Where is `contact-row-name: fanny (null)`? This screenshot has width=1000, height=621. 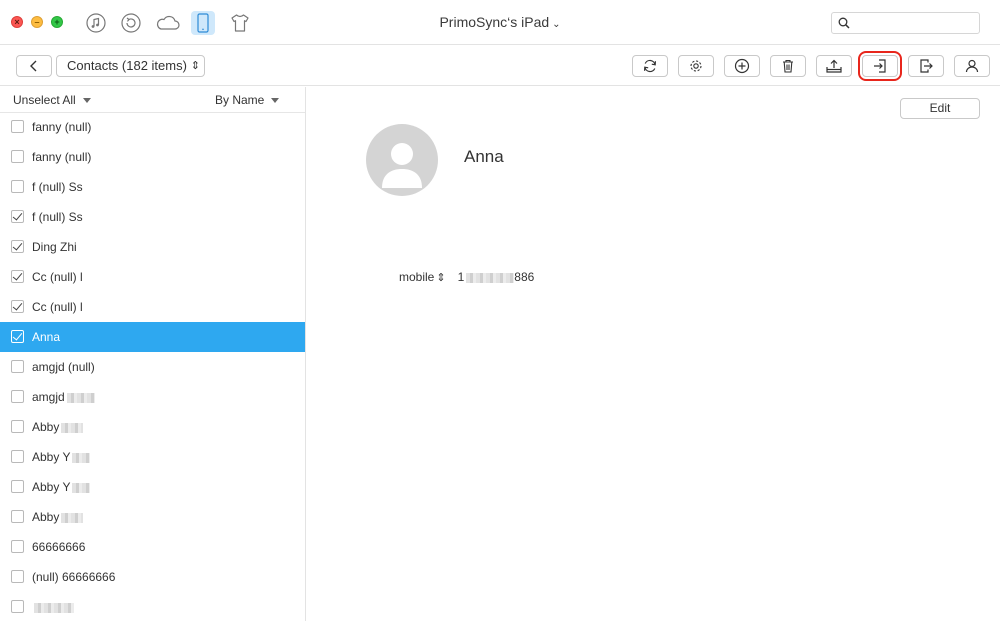
contact-row-name: fanny (null) is located at coordinates (62, 127).